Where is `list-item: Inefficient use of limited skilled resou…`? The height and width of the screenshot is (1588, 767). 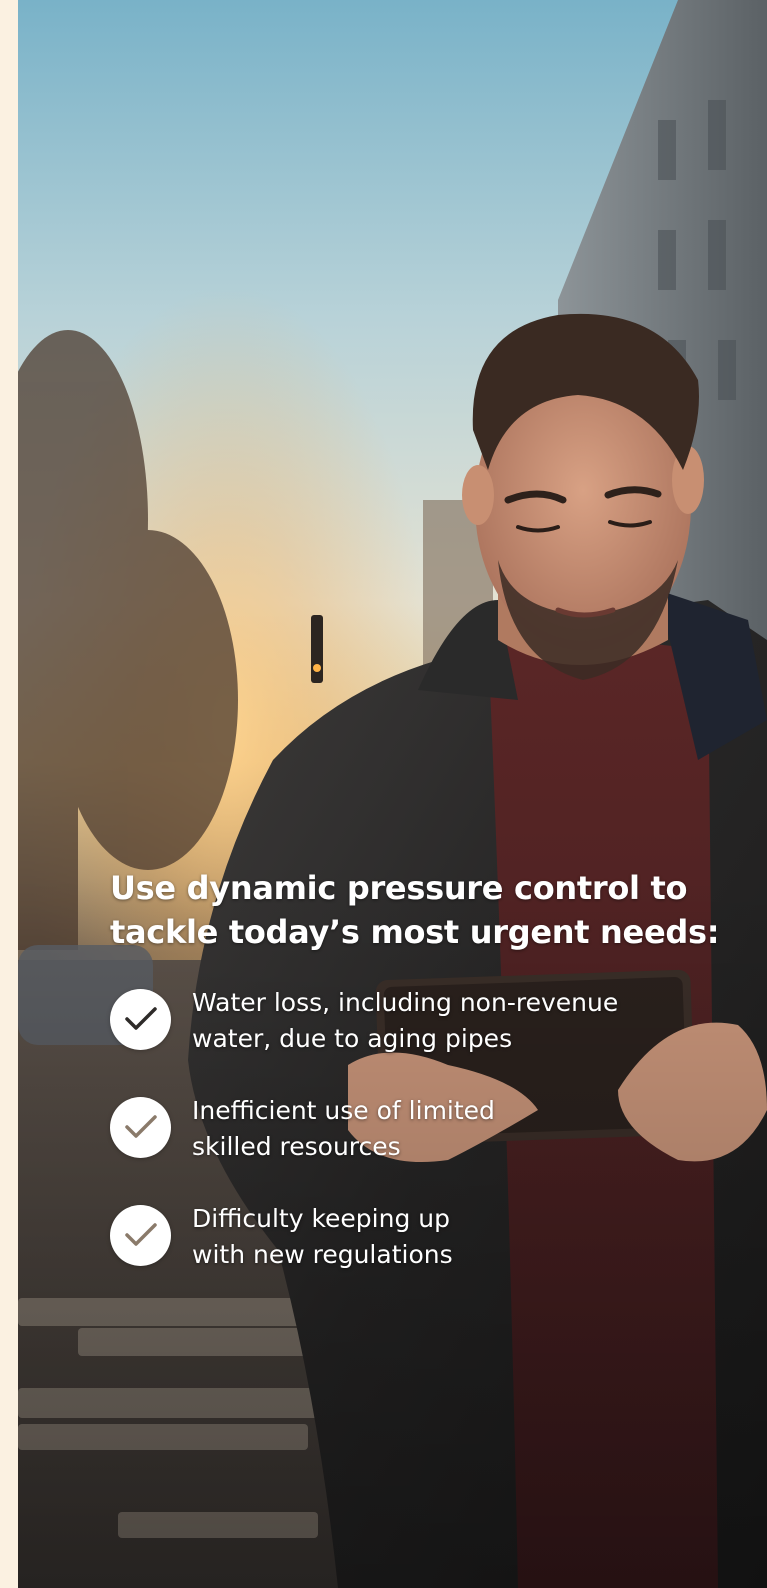 list-item: Inefficient use of limited skilled resou… is located at coordinates (410, 1129).